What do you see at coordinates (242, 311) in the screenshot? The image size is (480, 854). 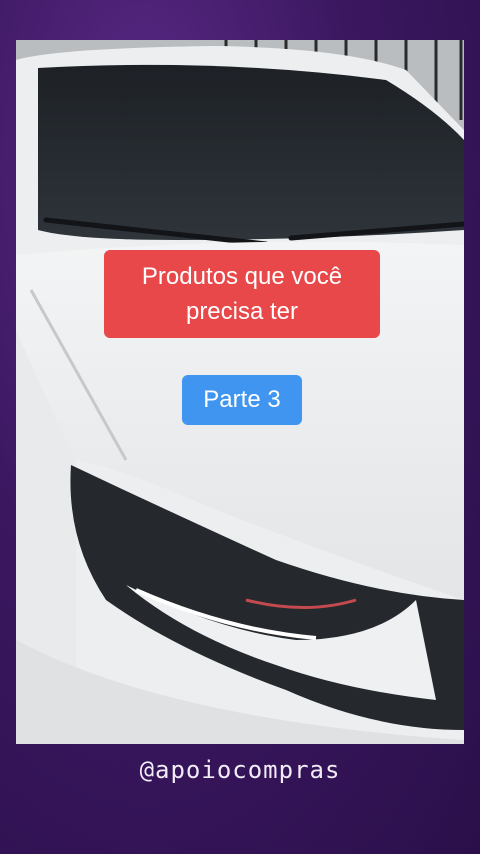 I see `title-line-2: precisa ter` at bounding box center [242, 311].